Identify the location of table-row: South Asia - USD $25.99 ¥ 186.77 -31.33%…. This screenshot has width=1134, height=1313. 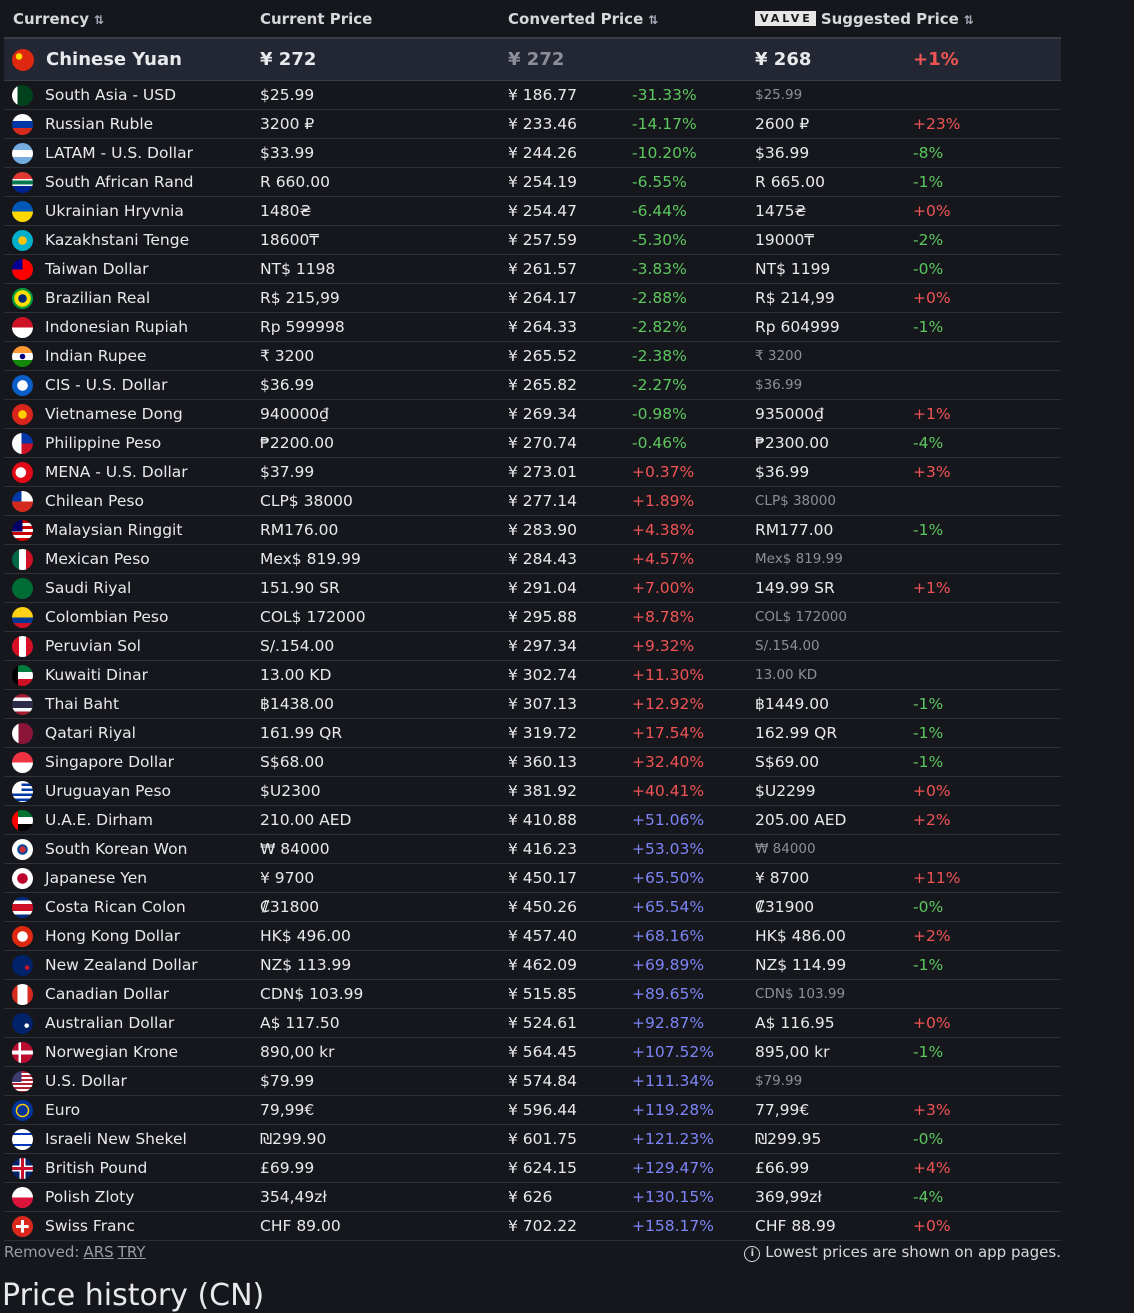
(532, 95).